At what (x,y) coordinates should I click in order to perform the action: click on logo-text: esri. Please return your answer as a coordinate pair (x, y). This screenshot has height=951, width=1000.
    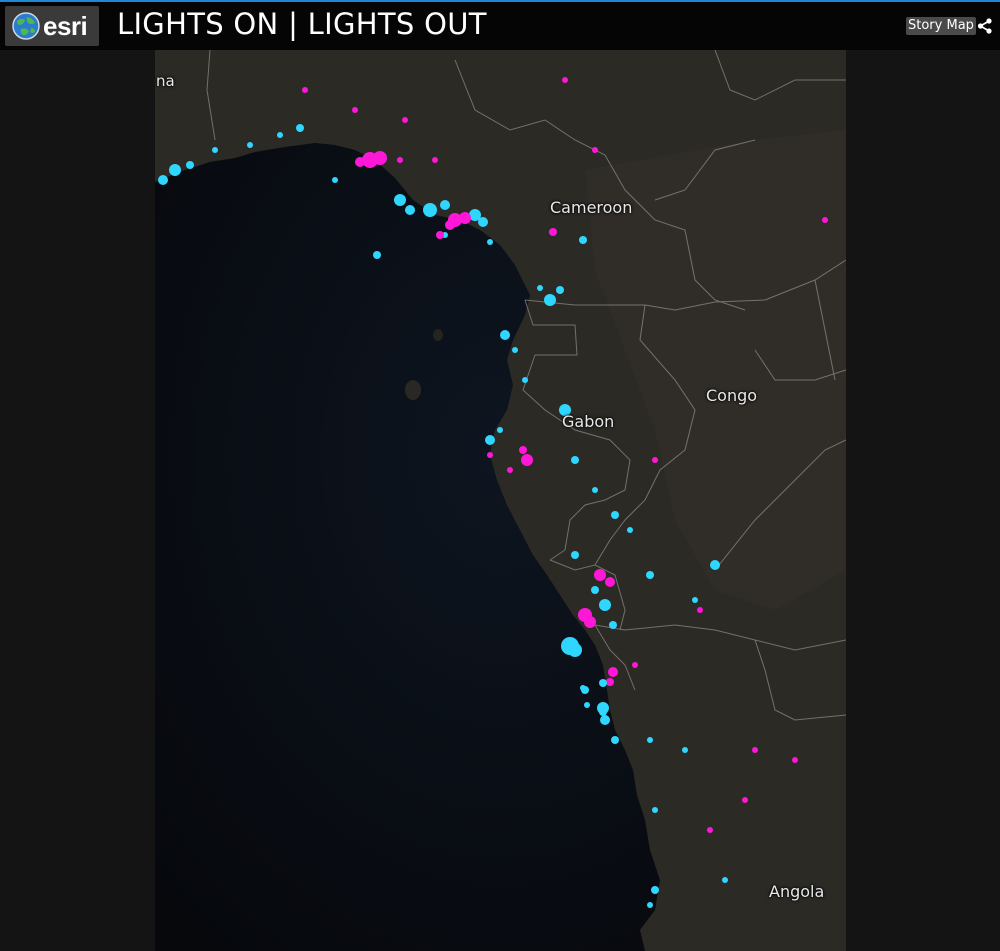
    Looking at the image, I should click on (65, 26).